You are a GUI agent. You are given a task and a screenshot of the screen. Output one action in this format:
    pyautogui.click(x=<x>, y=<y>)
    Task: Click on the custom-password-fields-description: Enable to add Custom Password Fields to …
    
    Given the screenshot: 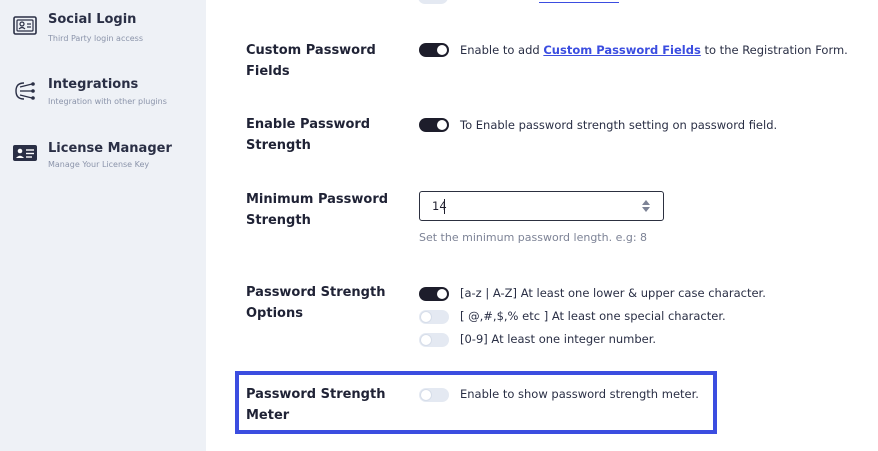 What is the action you would take?
    pyautogui.click(x=654, y=50)
    